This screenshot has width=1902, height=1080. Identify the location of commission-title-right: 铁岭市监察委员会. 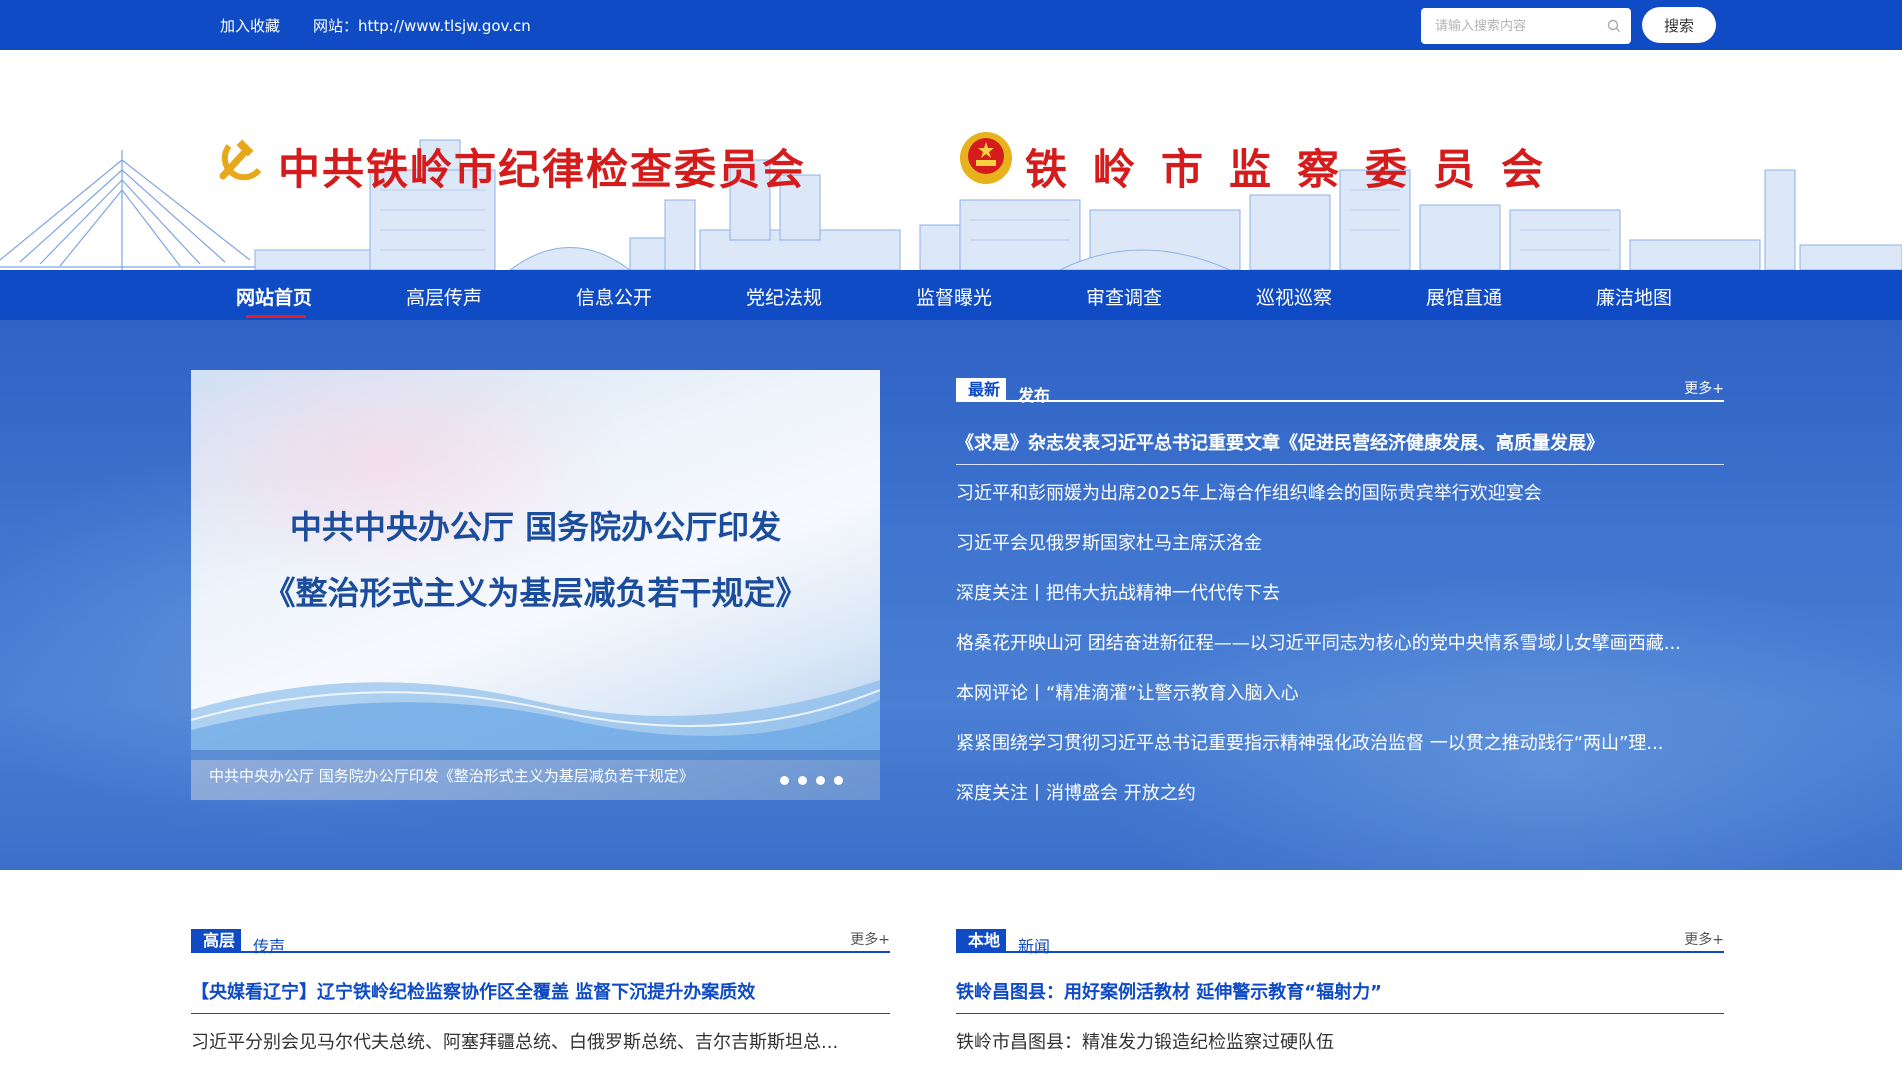
(1297, 169).